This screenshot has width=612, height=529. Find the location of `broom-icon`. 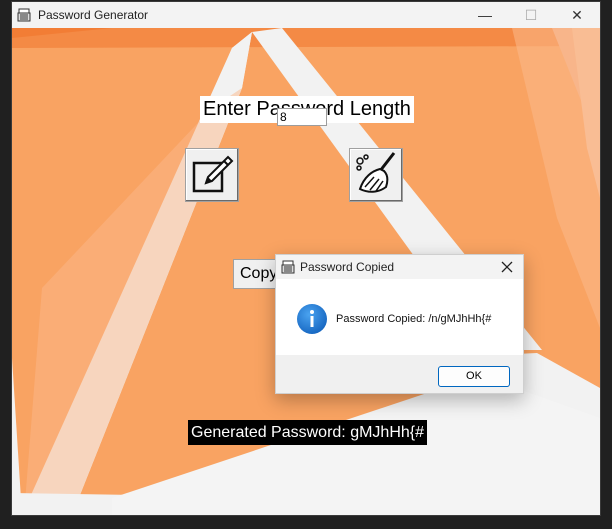

broom-icon is located at coordinates (376, 172).